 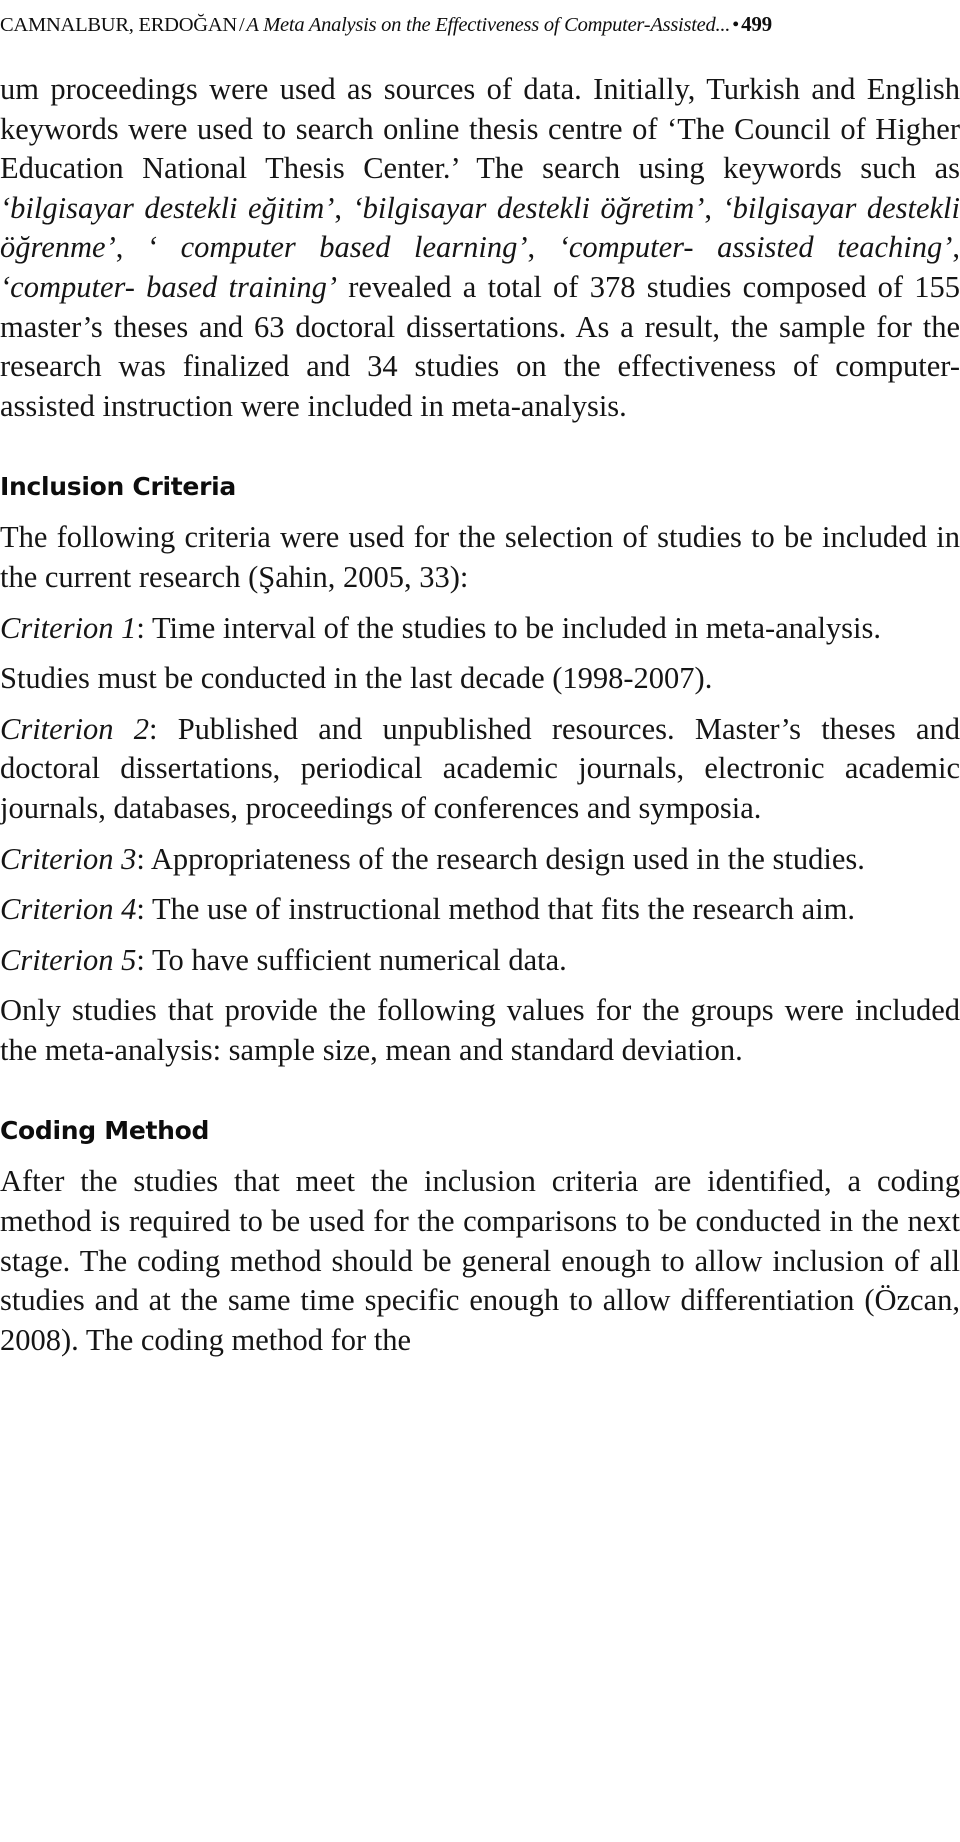 What do you see at coordinates (163, 728) in the screenshot?
I see `criterion-2-colon: :` at bounding box center [163, 728].